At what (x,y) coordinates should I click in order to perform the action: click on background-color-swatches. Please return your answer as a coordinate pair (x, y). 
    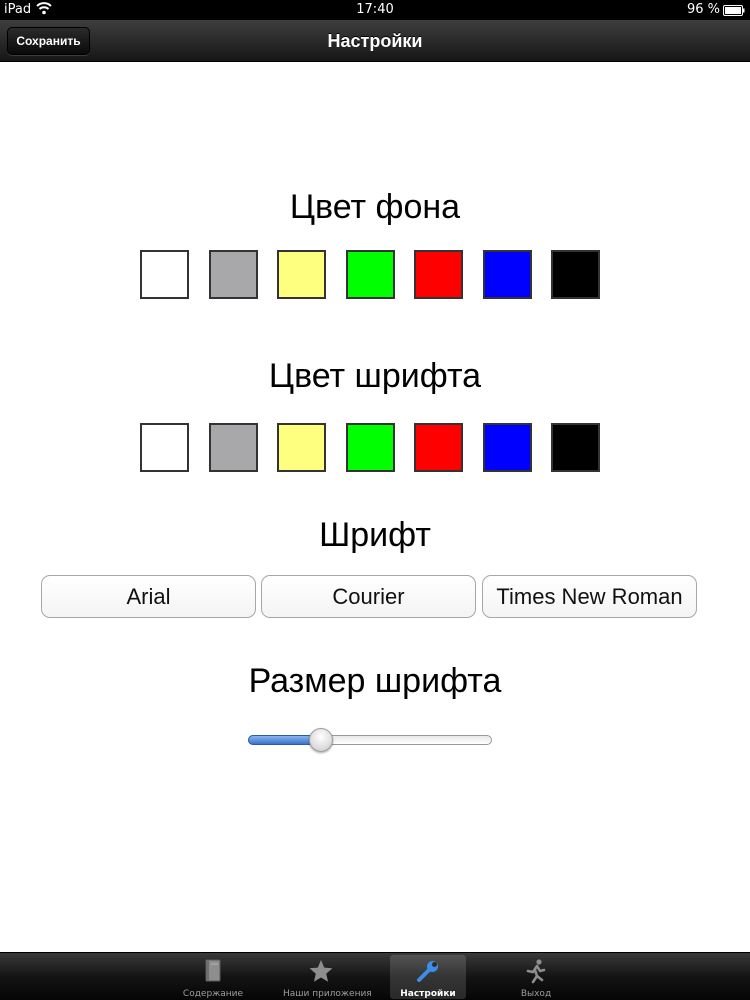
    Looking at the image, I should click on (375, 275).